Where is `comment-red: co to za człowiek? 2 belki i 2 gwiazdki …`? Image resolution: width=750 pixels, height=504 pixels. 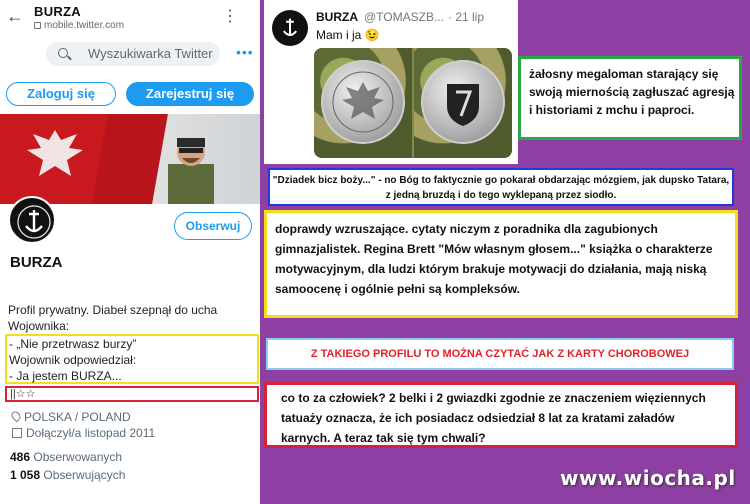 comment-red: co to za człowiek? 2 belki i 2 gwiazdki … is located at coordinates (501, 415).